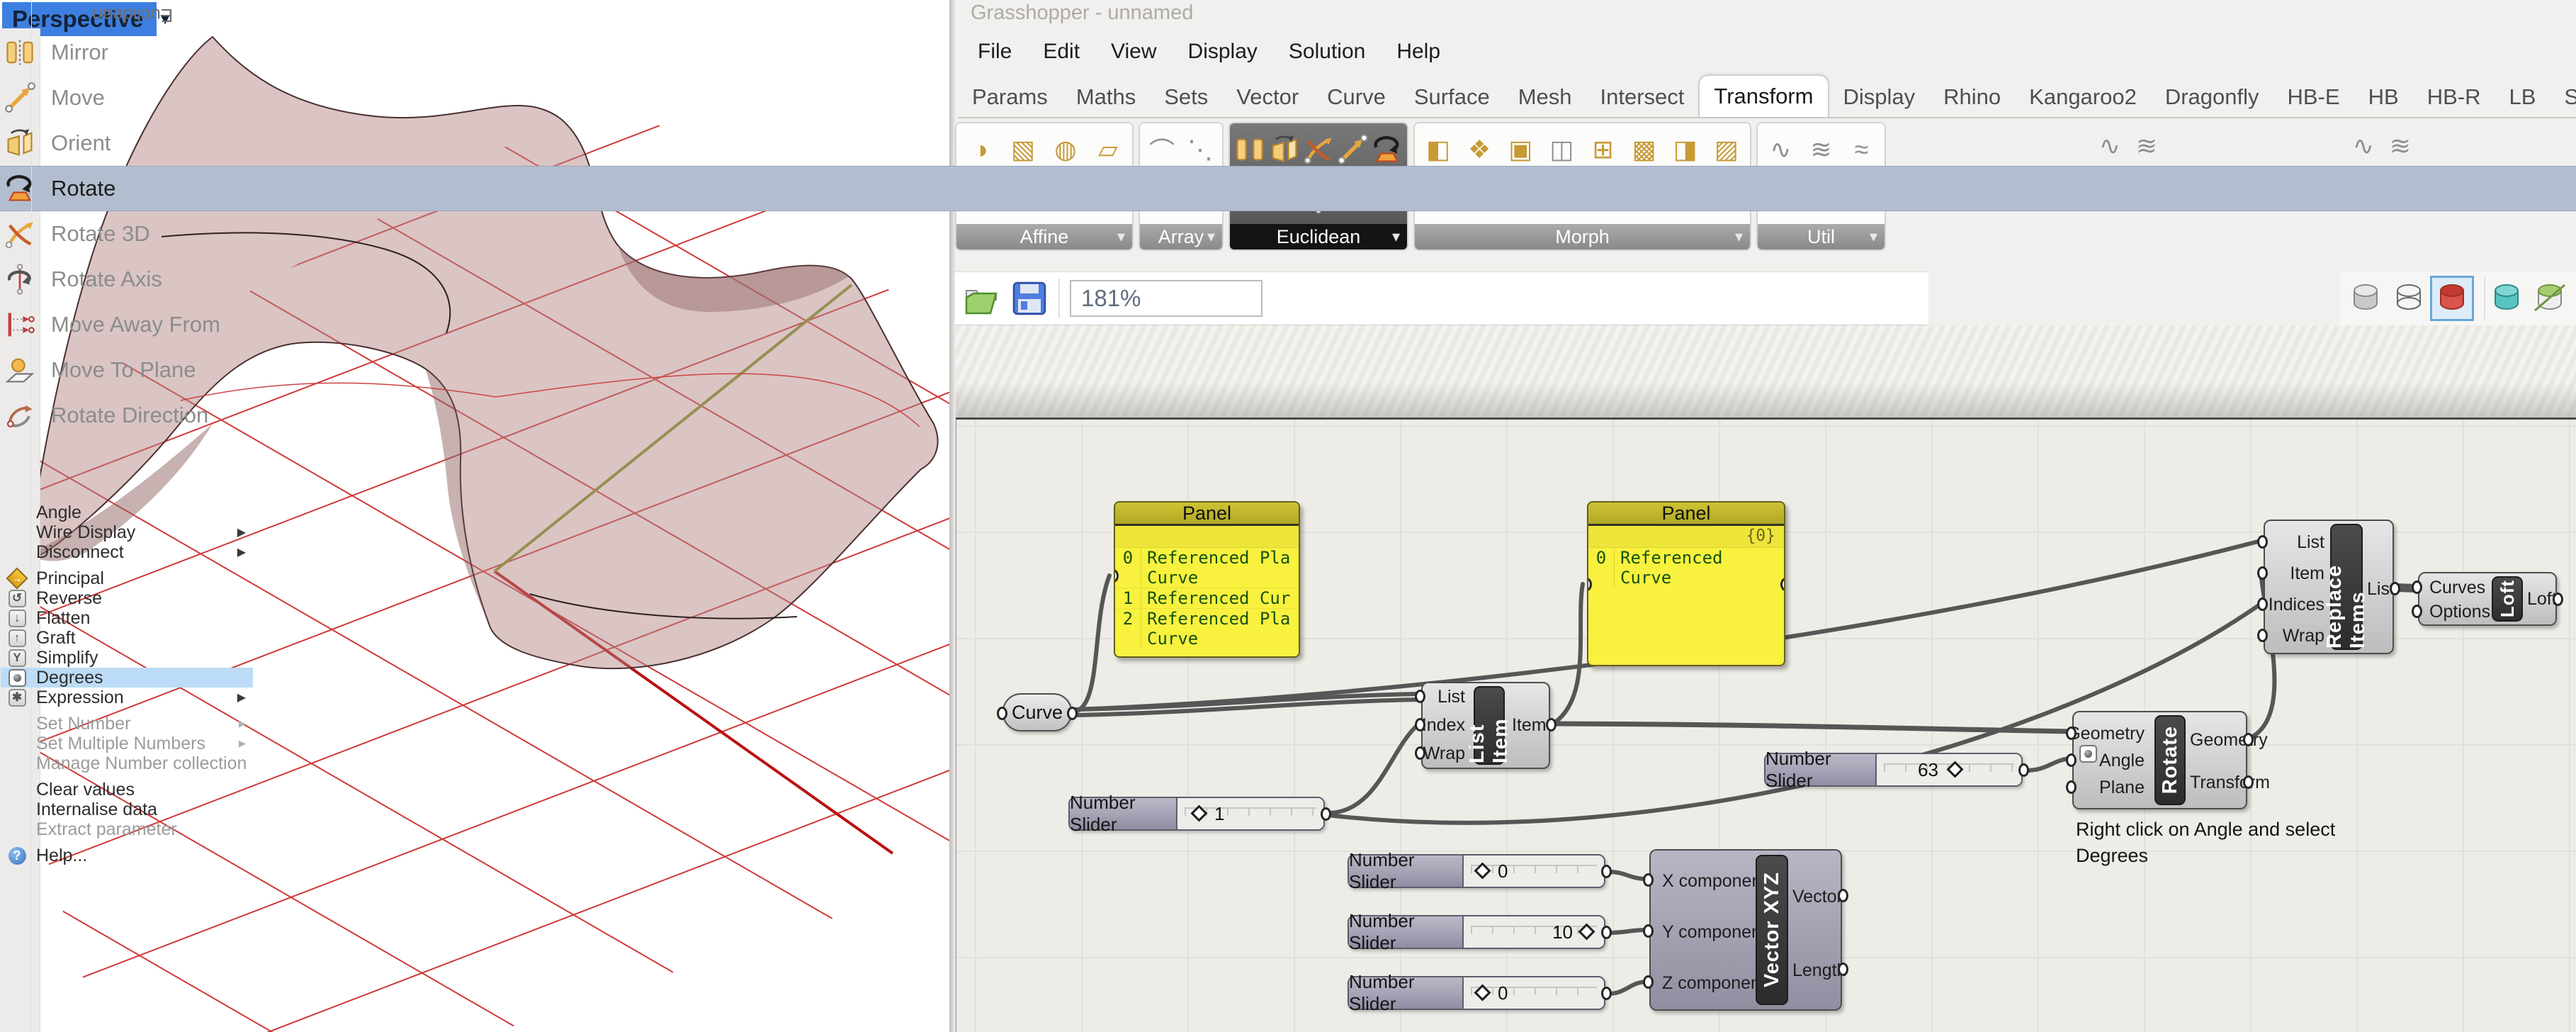 The image size is (2576, 1032). Describe the element at coordinates (1606, 933) in the screenshot. I see `slider-y-nub` at that location.